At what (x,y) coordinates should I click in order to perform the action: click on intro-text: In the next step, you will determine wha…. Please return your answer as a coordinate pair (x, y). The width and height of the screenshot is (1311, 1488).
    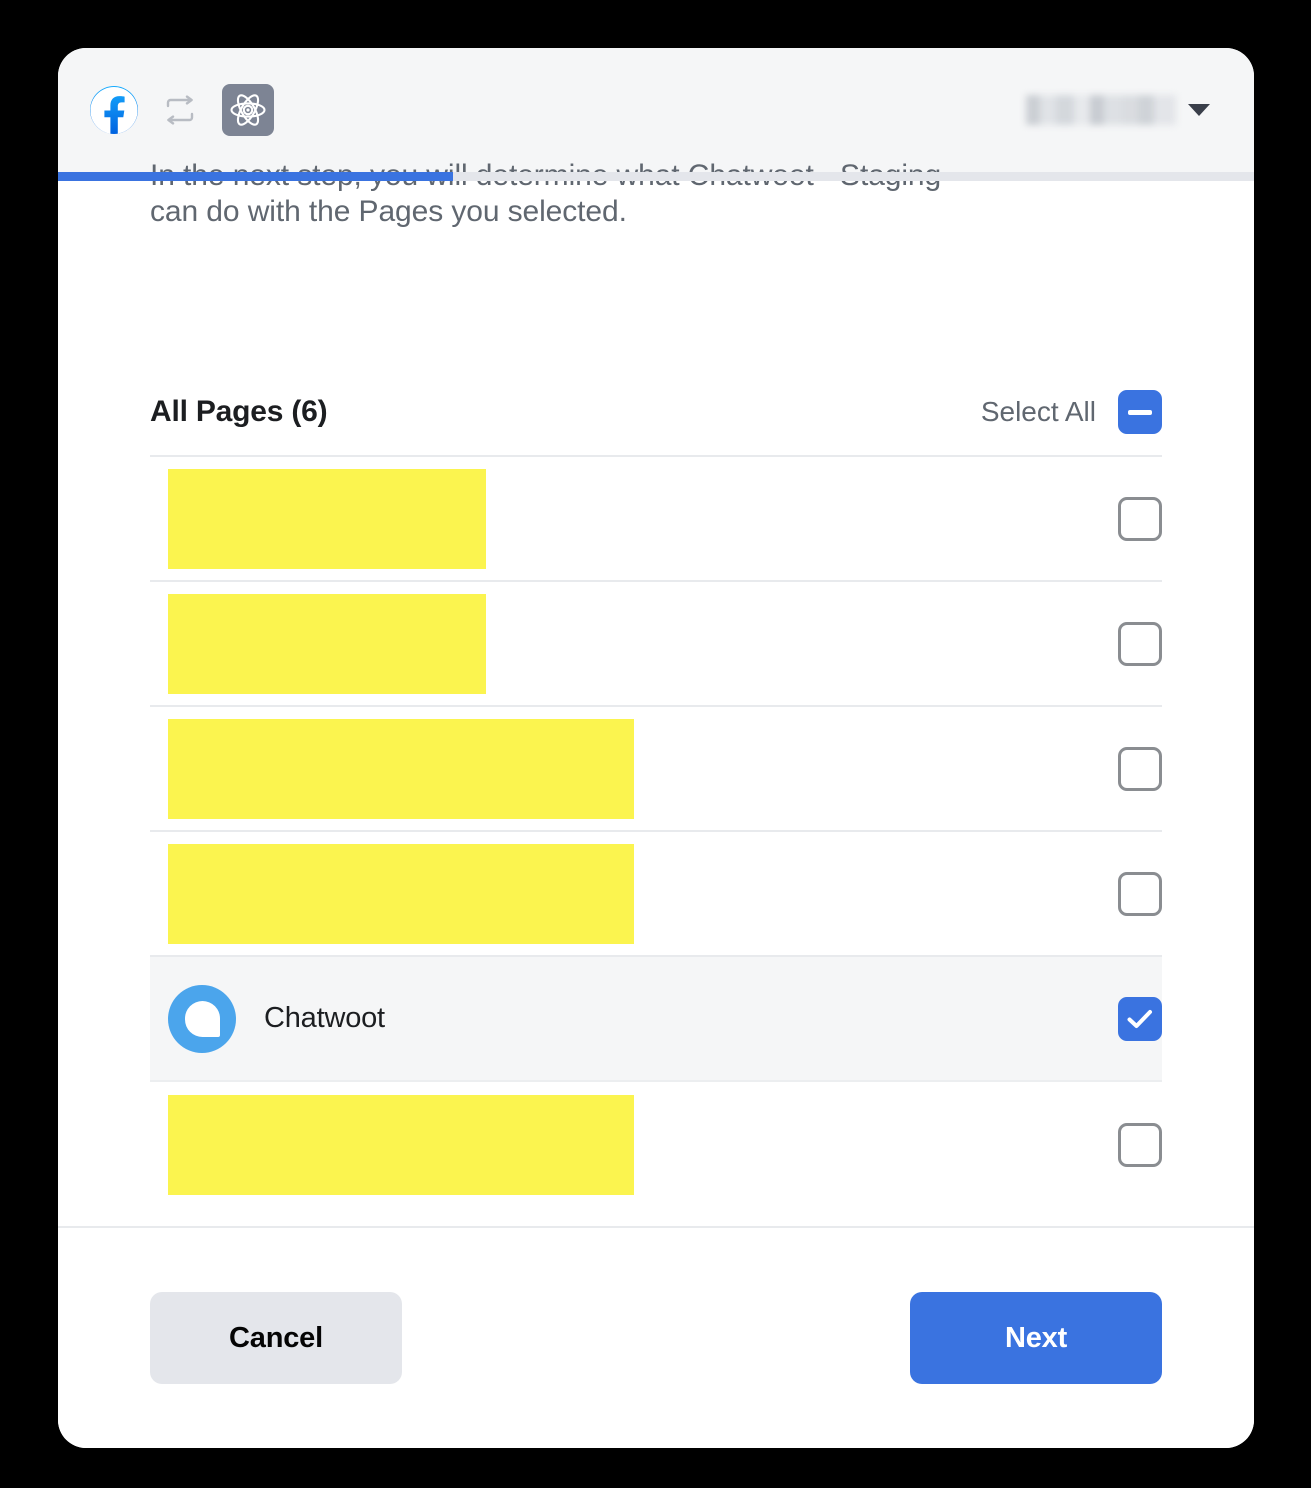
    Looking at the image, I should click on (656, 209).